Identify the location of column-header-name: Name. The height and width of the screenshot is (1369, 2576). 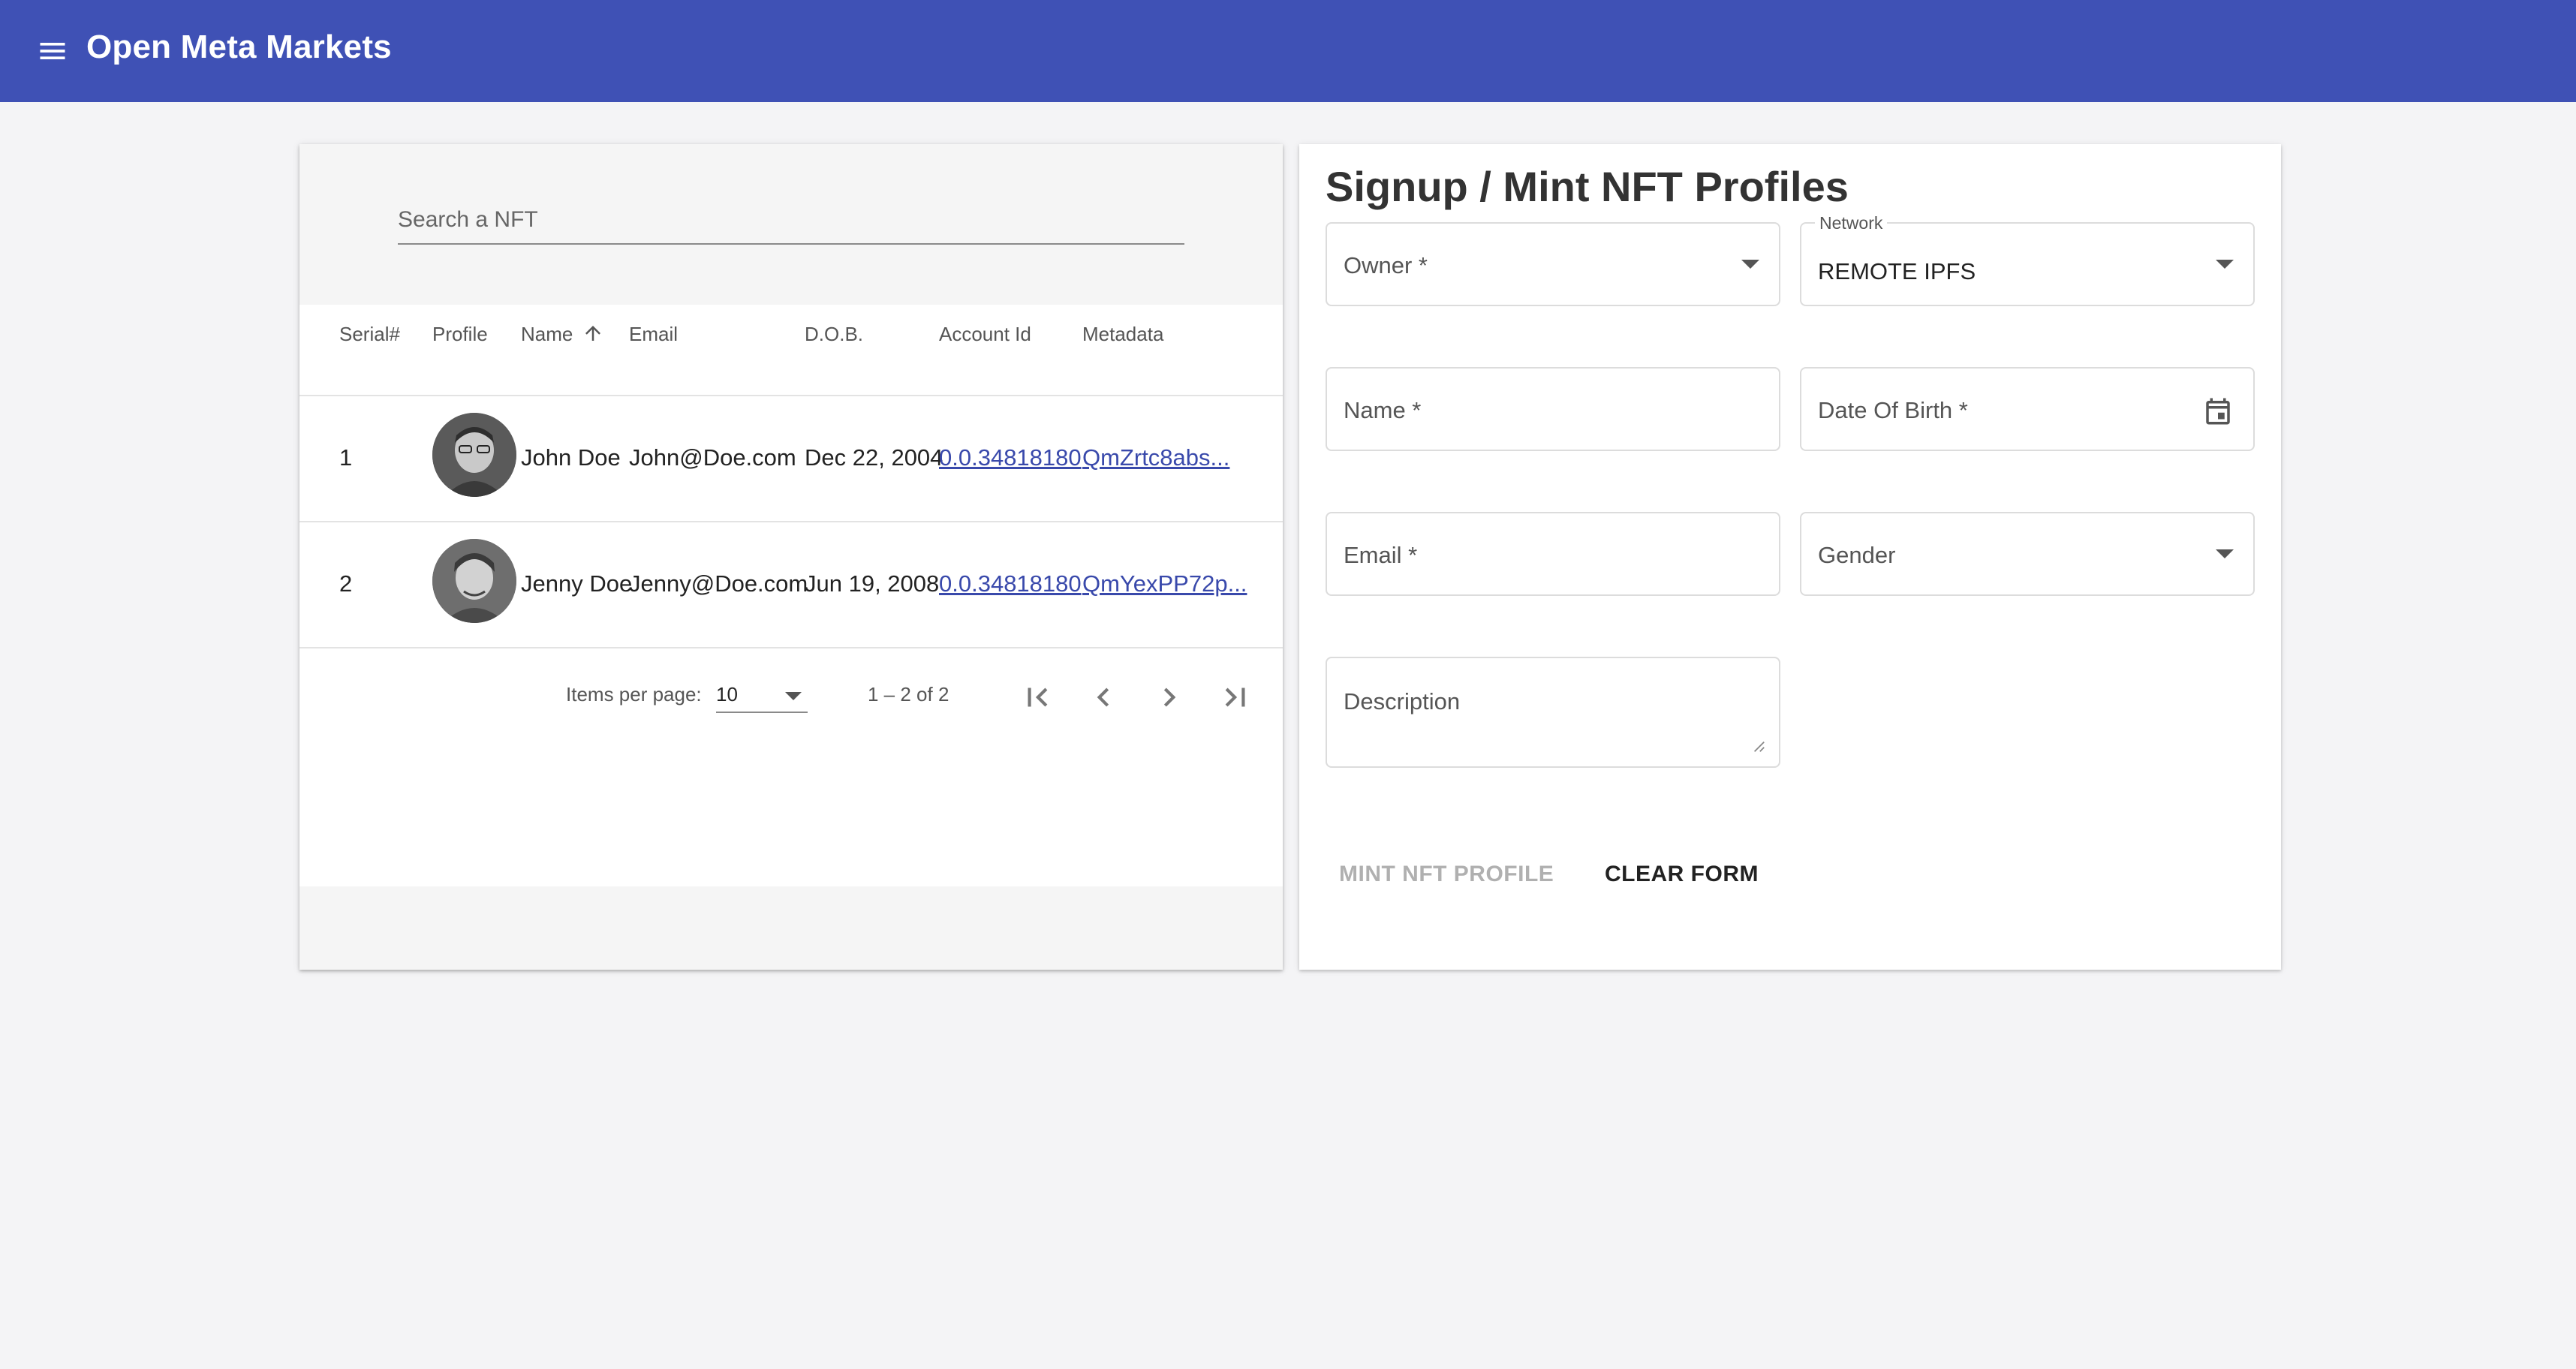
(547, 334).